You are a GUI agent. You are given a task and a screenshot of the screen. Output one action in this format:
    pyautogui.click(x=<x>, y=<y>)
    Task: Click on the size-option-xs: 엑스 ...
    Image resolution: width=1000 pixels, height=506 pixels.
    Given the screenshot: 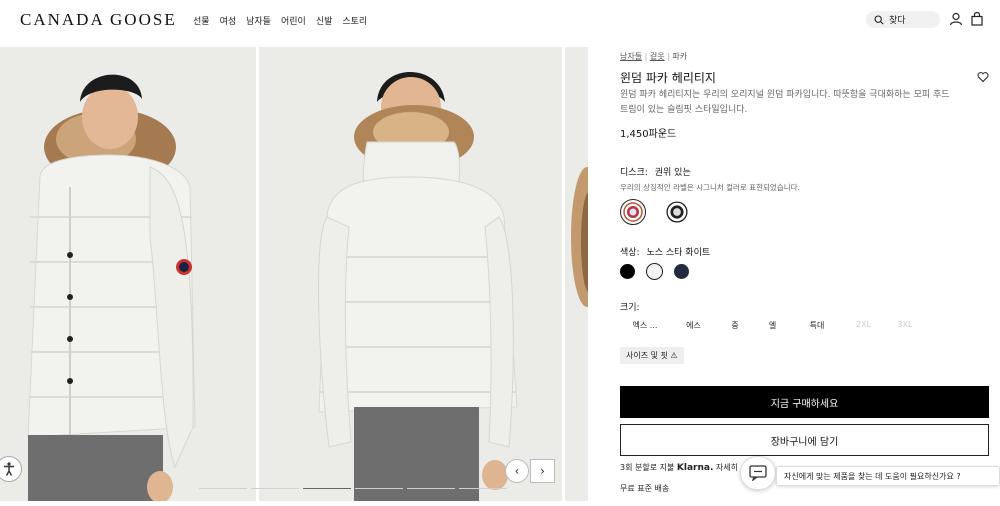 What is the action you would take?
    pyautogui.click(x=645, y=325)
    